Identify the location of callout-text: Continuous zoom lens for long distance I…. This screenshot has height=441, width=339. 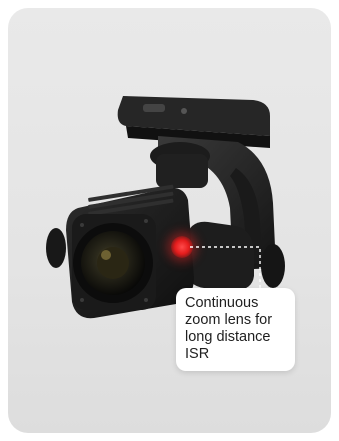
(229, 328).